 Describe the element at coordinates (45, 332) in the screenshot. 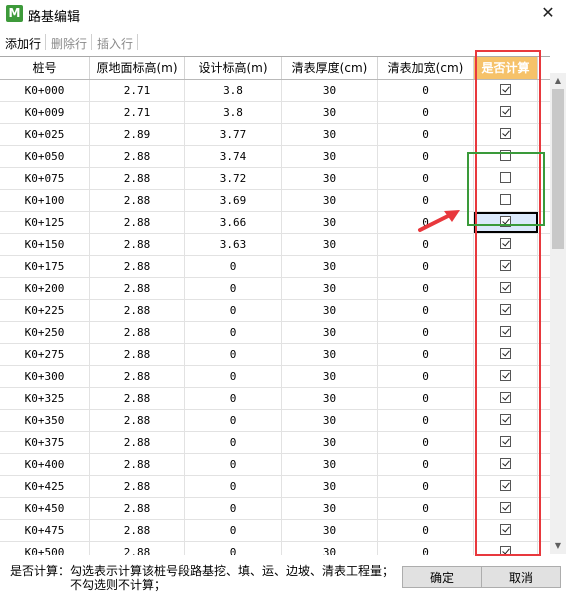

I see `station-cell: K0+250` at that location.